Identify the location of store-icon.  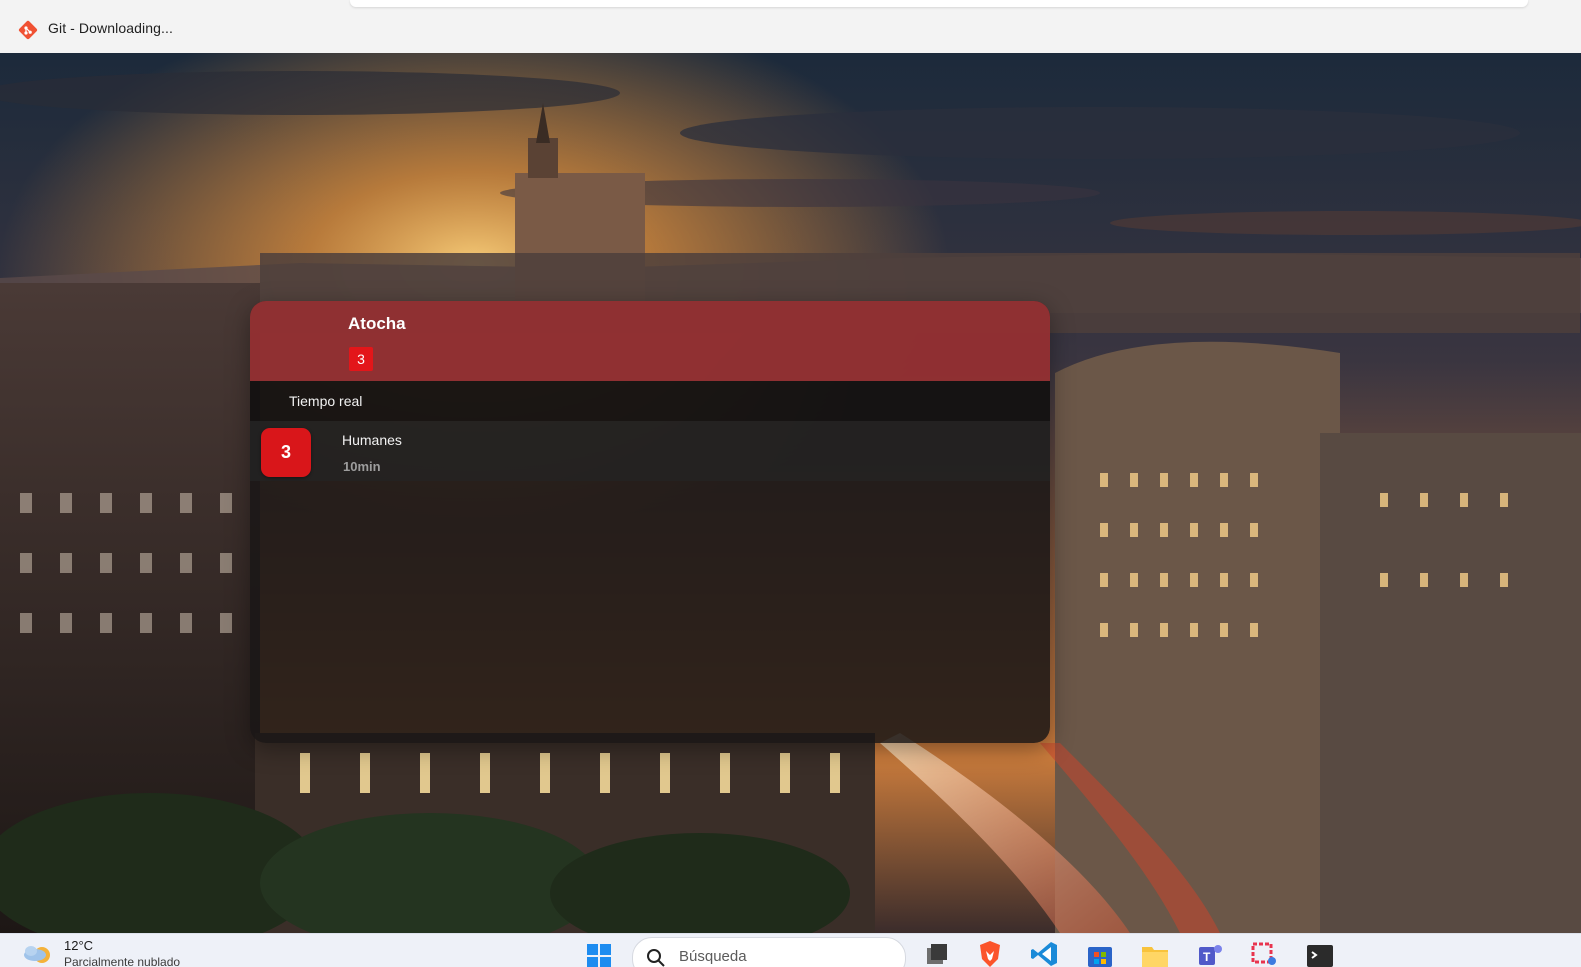
(1100, 953).